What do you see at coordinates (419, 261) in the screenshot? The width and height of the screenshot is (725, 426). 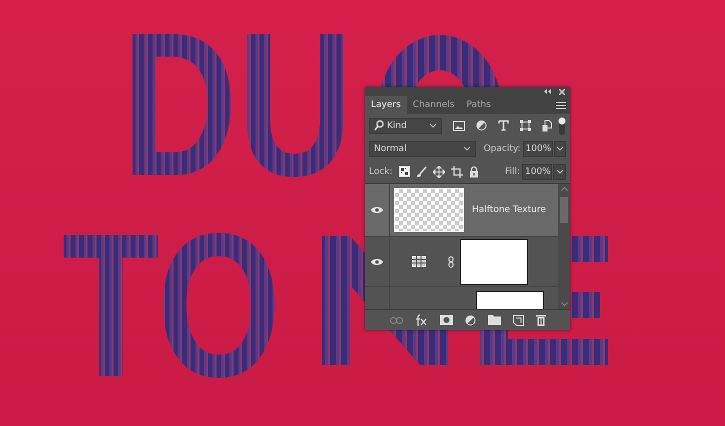 I see `grid-icon` at bounding box center [419, 261].